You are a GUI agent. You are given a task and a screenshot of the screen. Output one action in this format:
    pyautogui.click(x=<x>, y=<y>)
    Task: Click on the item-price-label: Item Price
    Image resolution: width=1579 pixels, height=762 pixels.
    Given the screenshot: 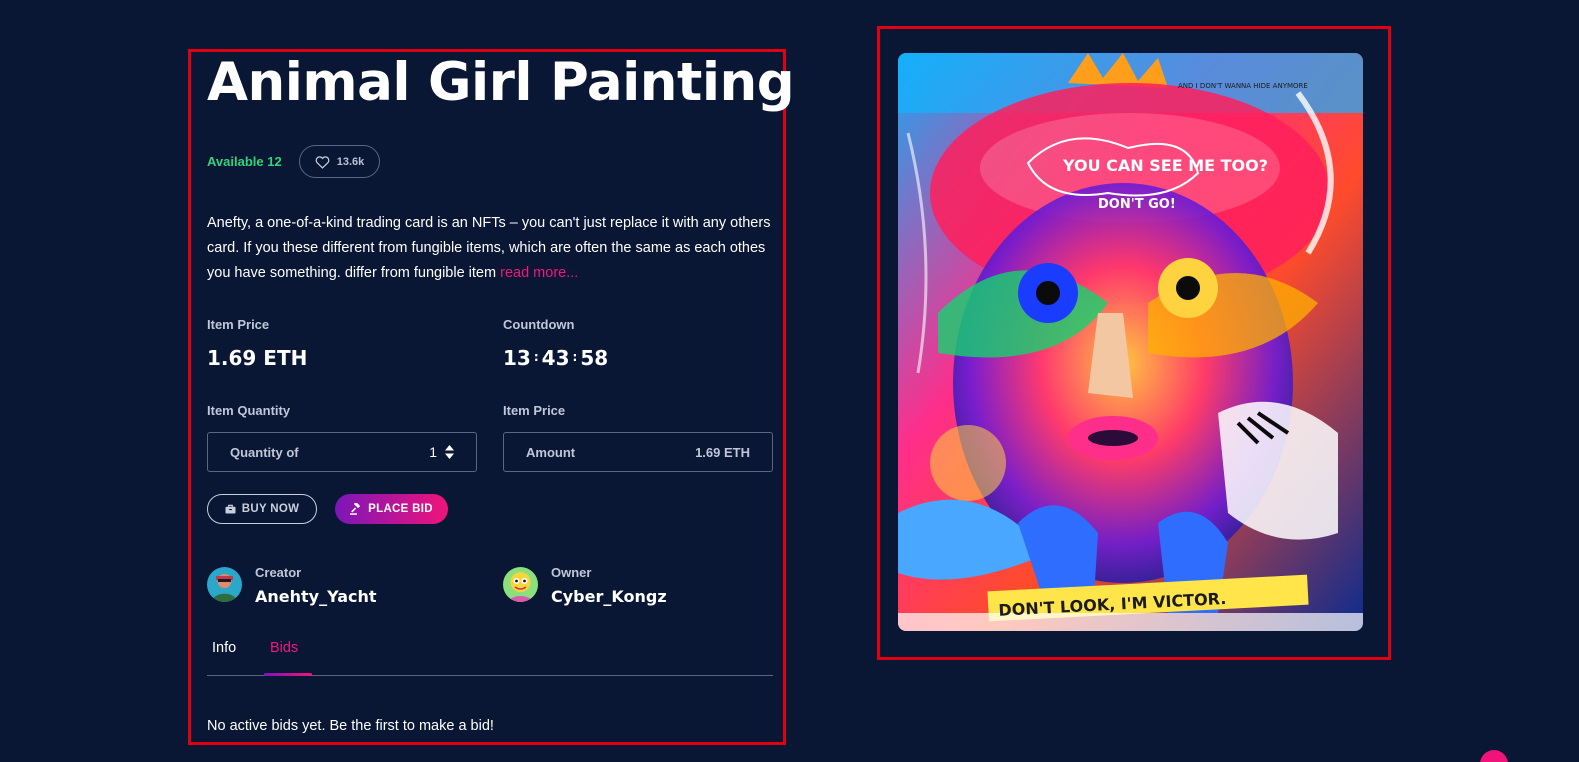 What is the action you would take?
    pyautogui.click(x=238, y=324)
    